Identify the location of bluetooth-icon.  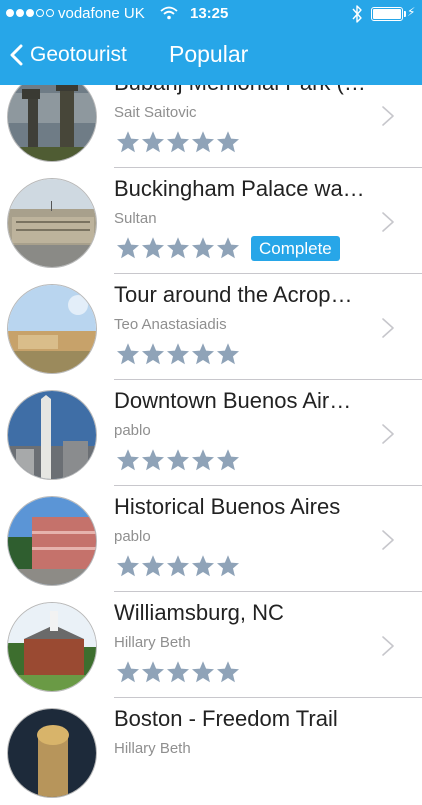
(357, 14).